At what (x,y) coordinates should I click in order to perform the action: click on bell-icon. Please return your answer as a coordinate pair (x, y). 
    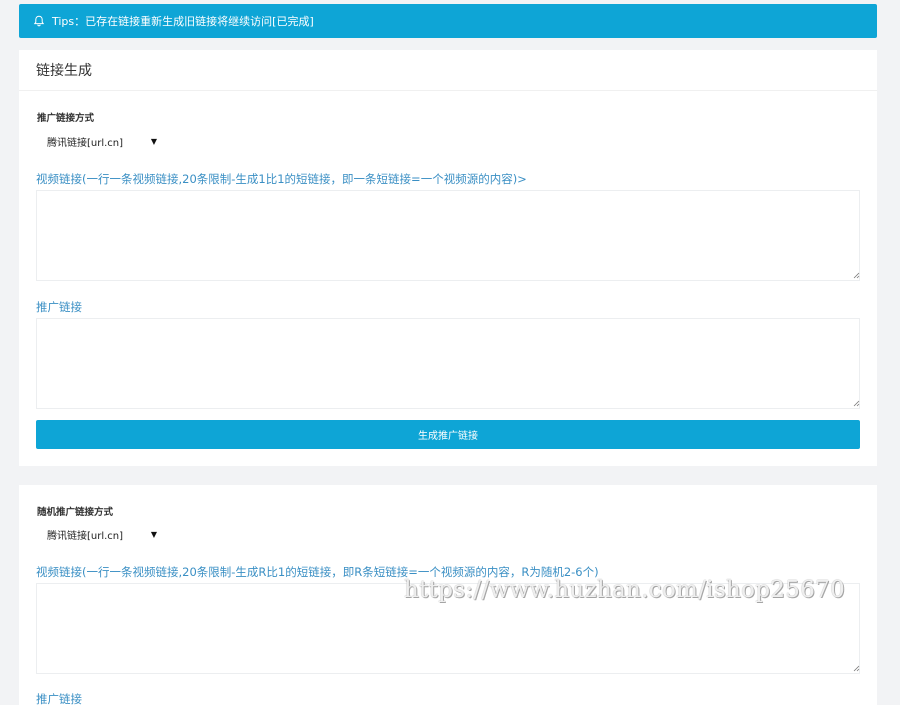
    Looking at the image, I should click on (39, 21).